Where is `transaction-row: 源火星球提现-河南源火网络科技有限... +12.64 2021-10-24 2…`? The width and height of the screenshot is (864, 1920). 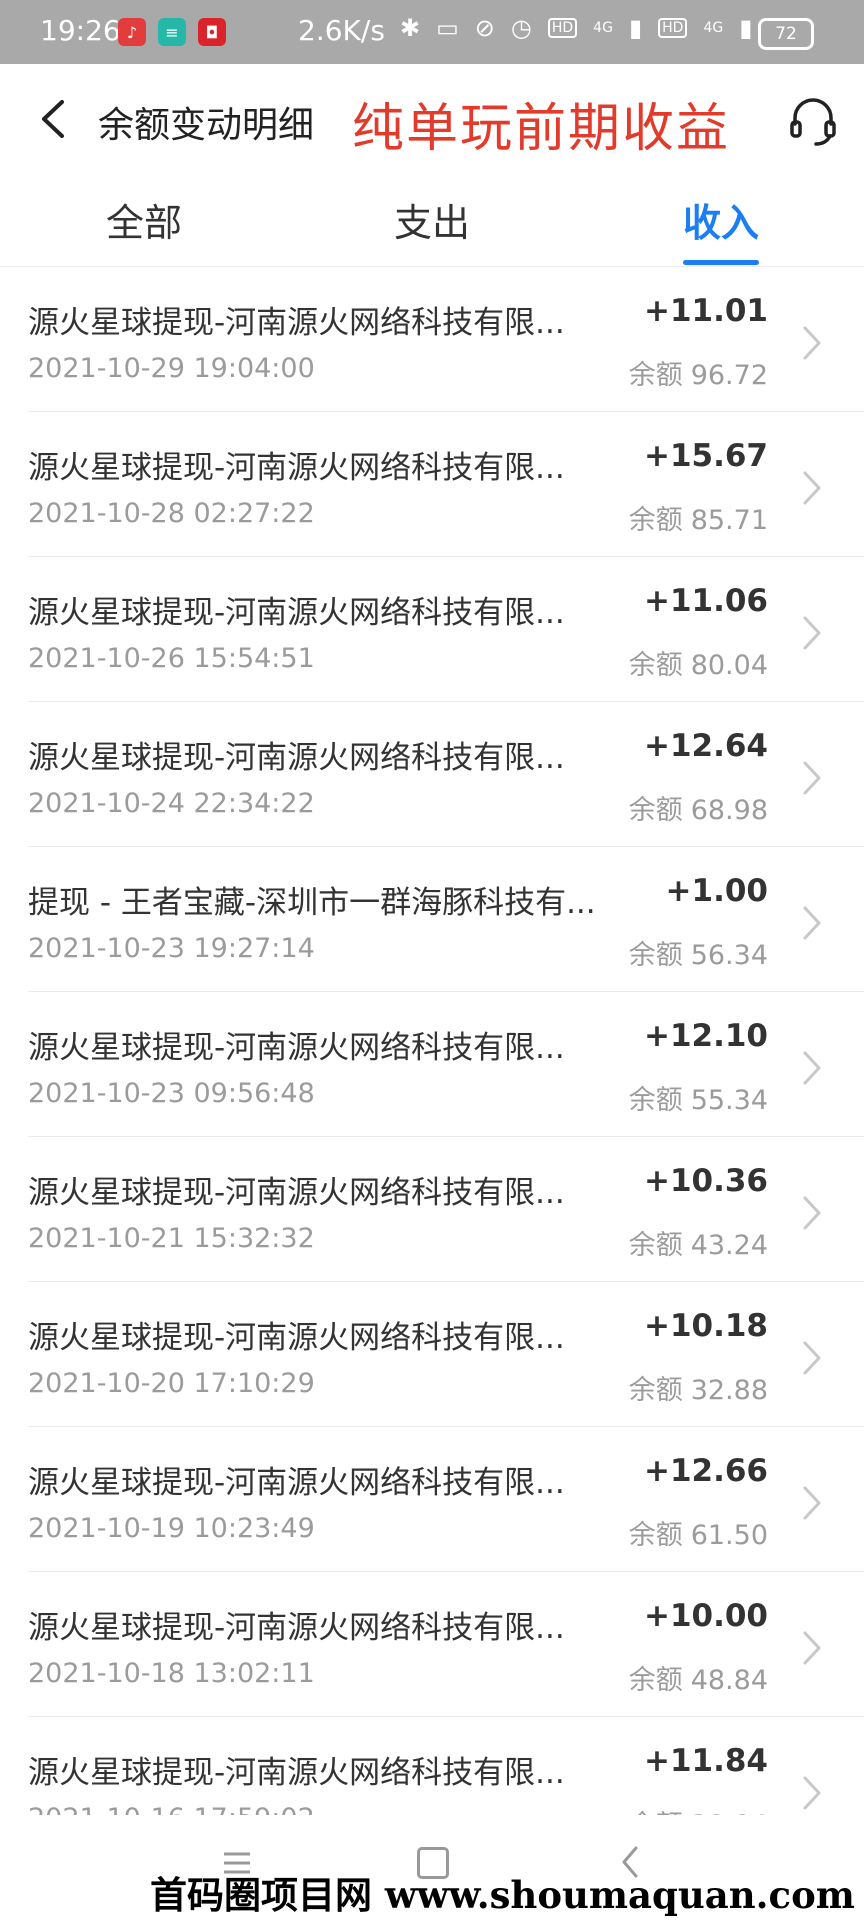
transaction-row: 源火星球提现-河南源火网络科技有限... +12.64 2021-10-24 2… is located at coordinates (432, 774).